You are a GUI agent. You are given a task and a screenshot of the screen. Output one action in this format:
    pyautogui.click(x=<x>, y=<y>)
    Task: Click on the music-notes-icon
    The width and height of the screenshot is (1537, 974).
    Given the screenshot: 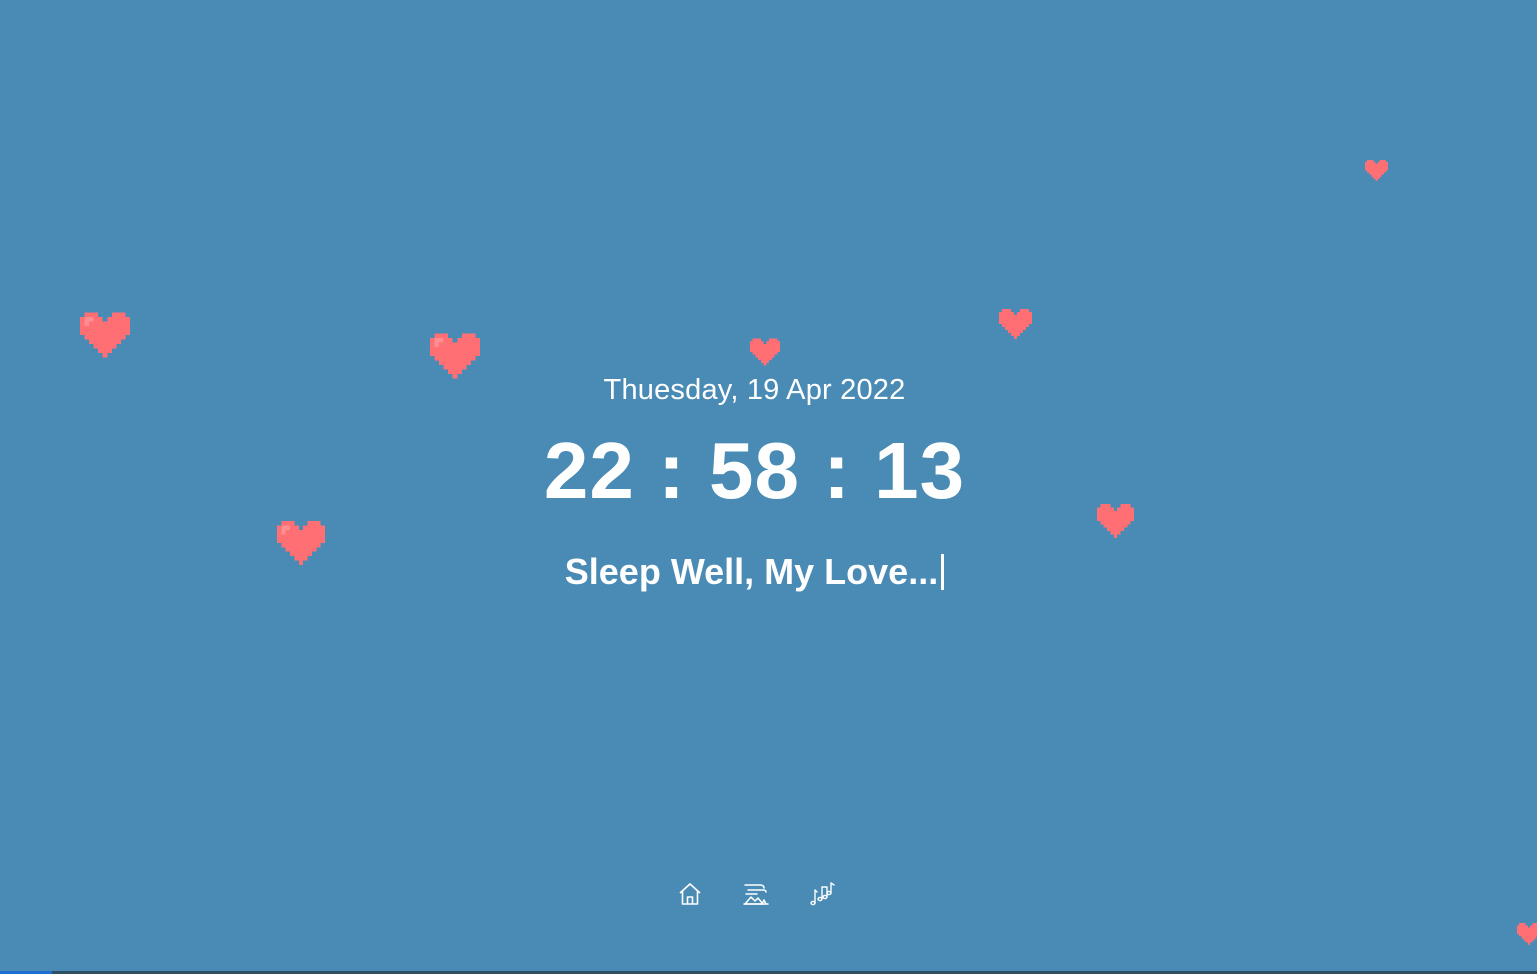 What is the action you would take?
    pyautogui.click(x=822, y=894)
    